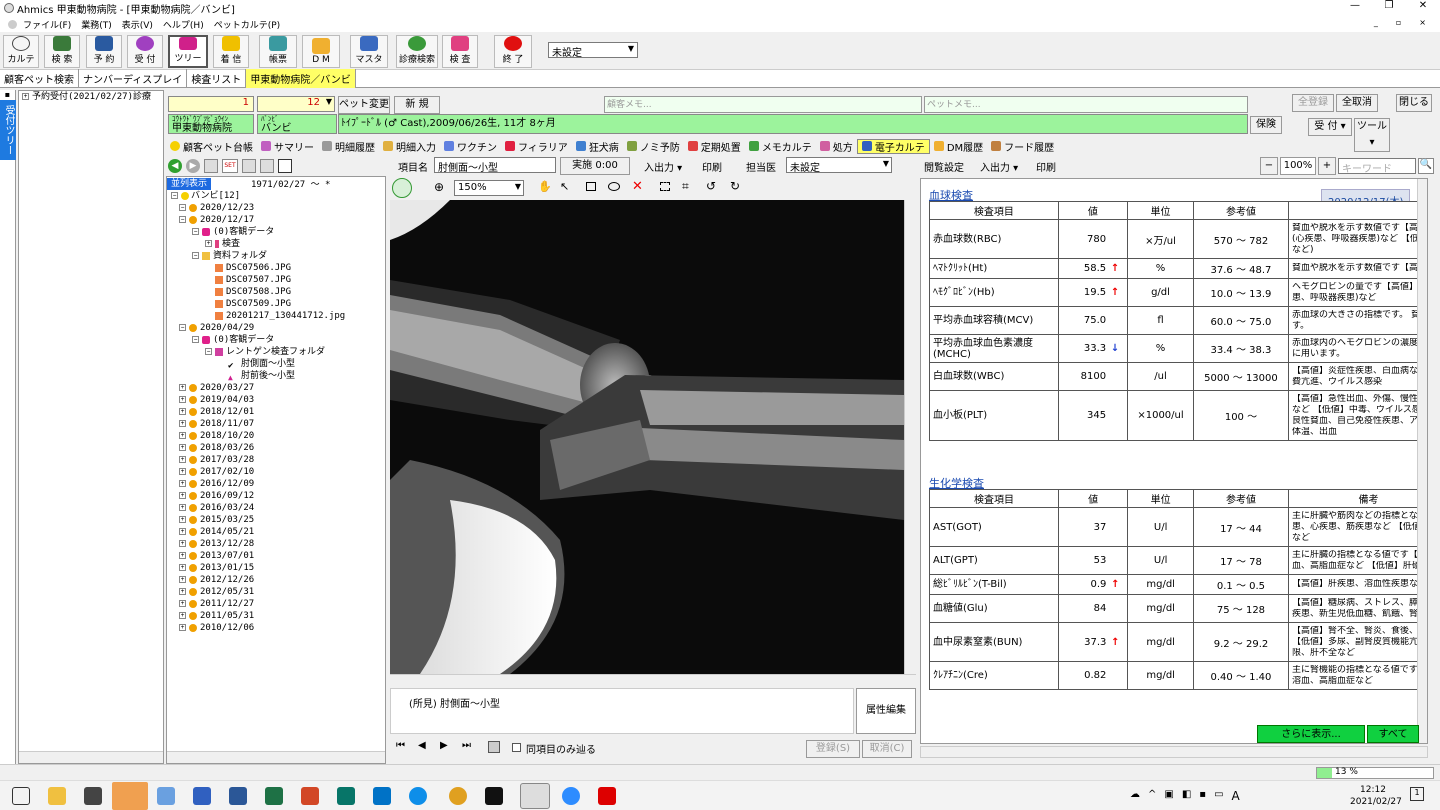 The width and height of the screenshot is (1440, 810). What do you see at coordinates (614, 186) in the screenshot?
I see `ellipse-tool-icon` at bounding box center [614, 186].